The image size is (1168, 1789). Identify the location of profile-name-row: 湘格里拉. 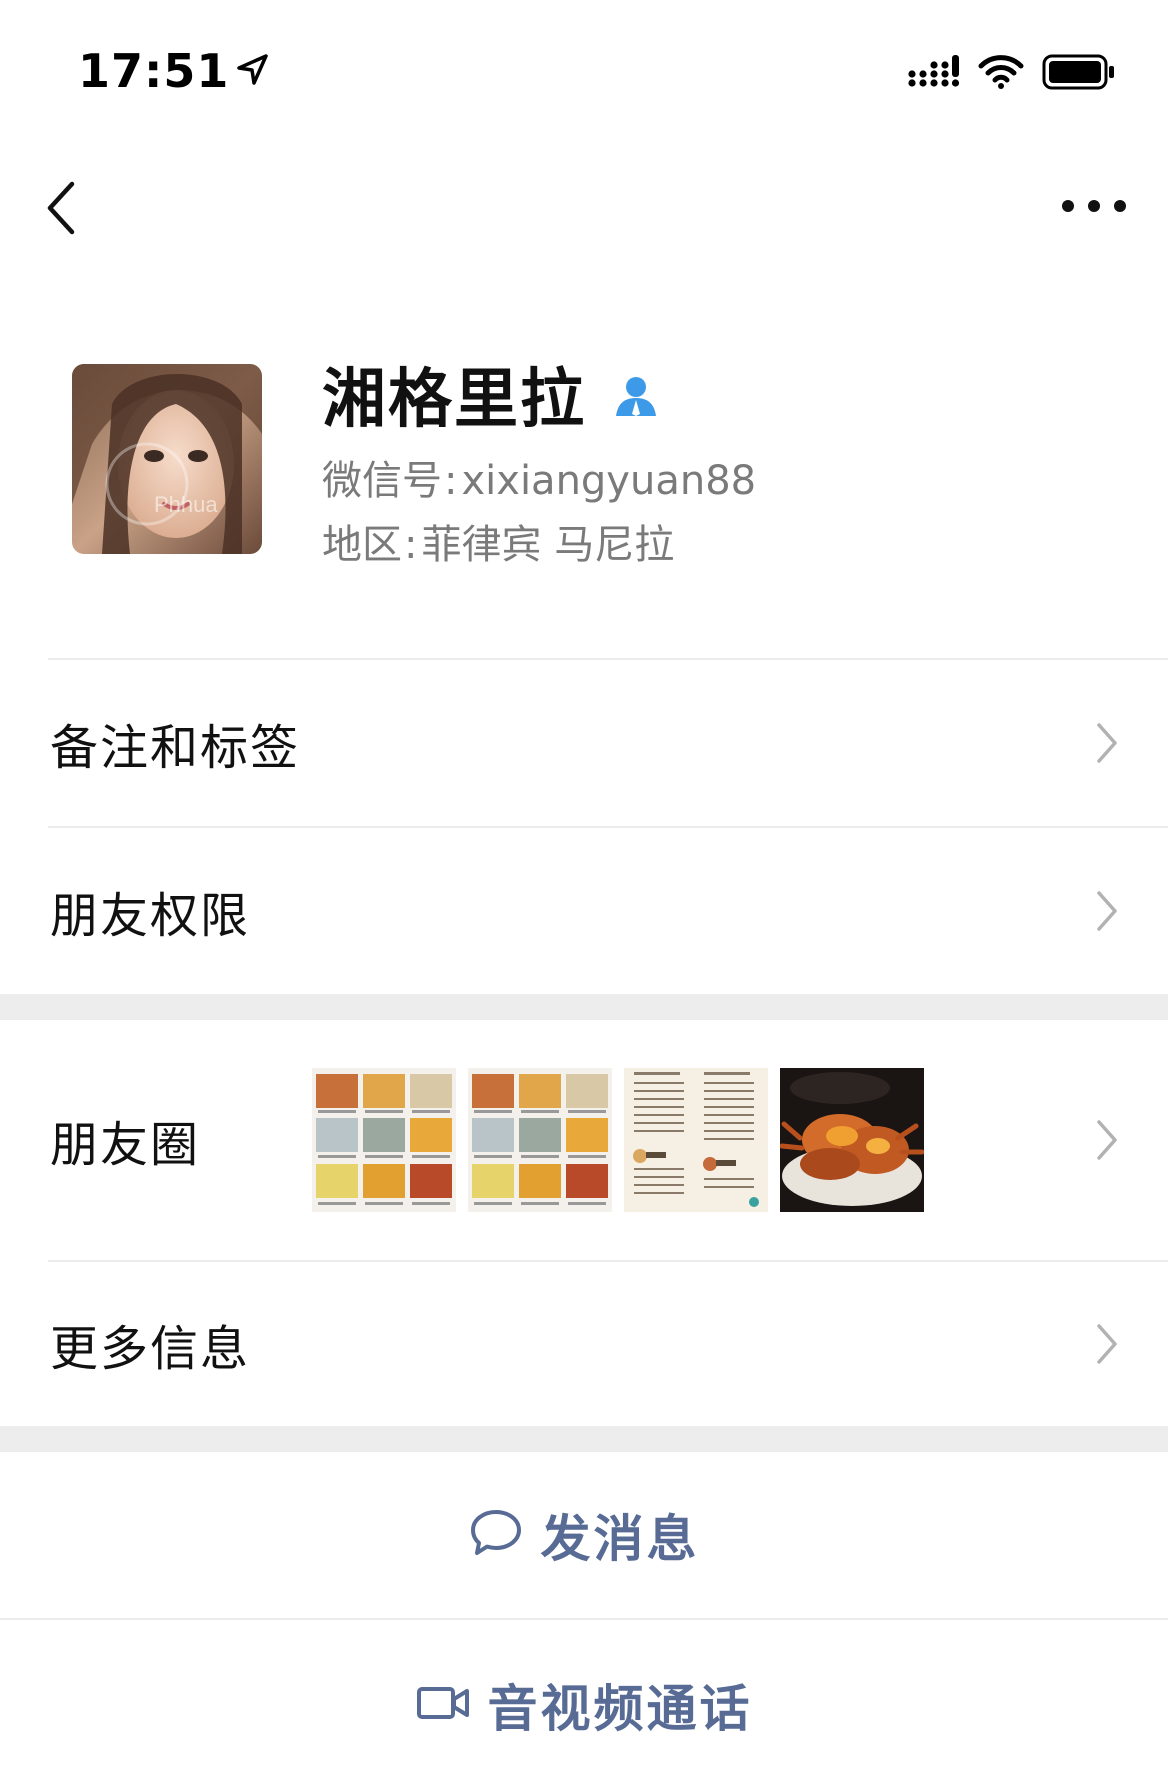
(490, 394).